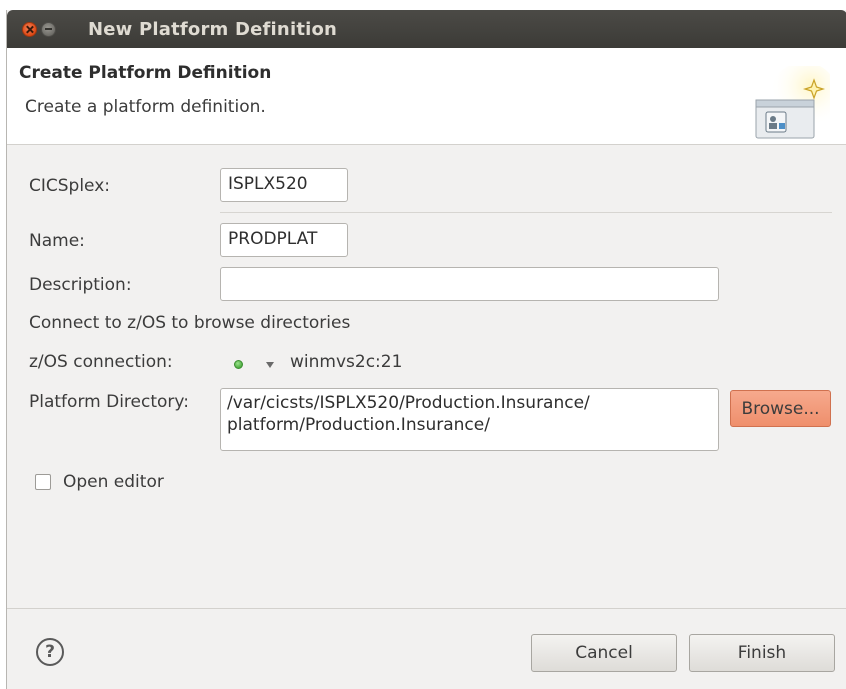 The image size is (846, 689). What do you see at coordinates (80, 285) in the screenshot?
I see `description-label: Description:` at bounding box center [80, 285].